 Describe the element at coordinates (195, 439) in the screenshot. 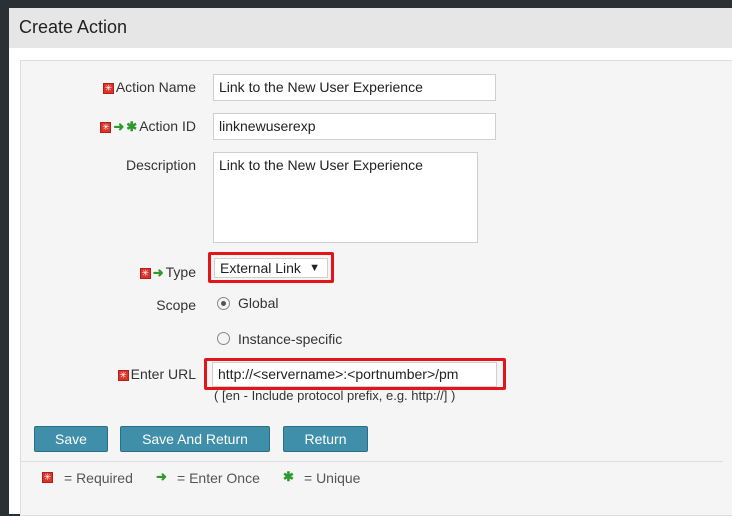

I see `save-and-return-button: Save And Return` at that location.